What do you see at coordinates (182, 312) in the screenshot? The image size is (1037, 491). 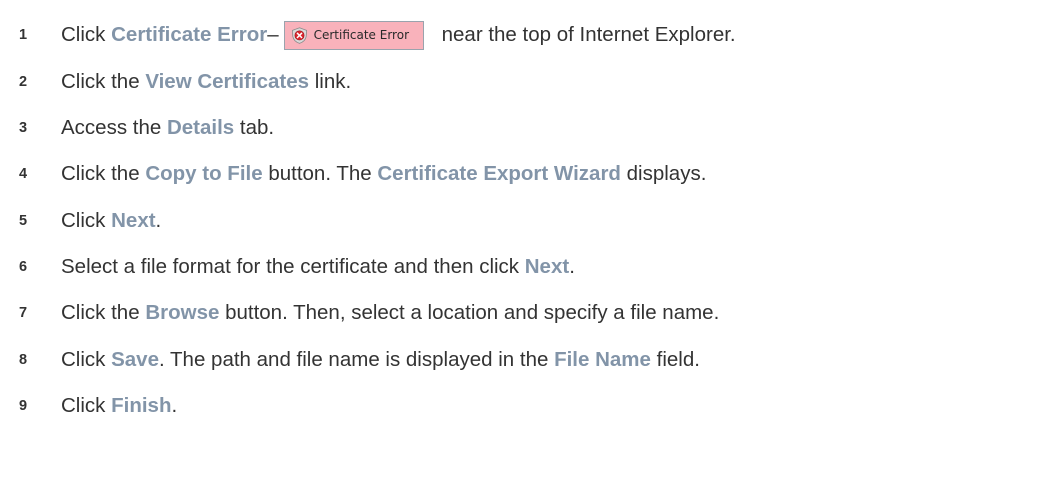 I see `ui-term-highlight: Browse` at bounding box center [182, 312].